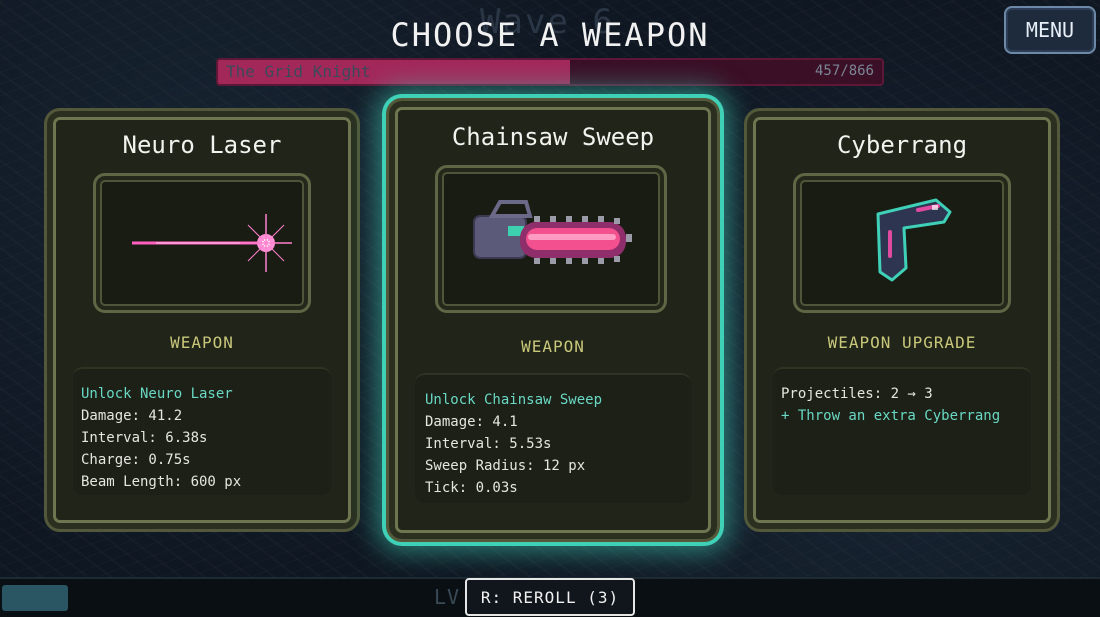 Image resolution: width=1100 pixels, height=617 pixels. I want to click on card-type-label: WEAPON UPGRADE, so click(902, 342).